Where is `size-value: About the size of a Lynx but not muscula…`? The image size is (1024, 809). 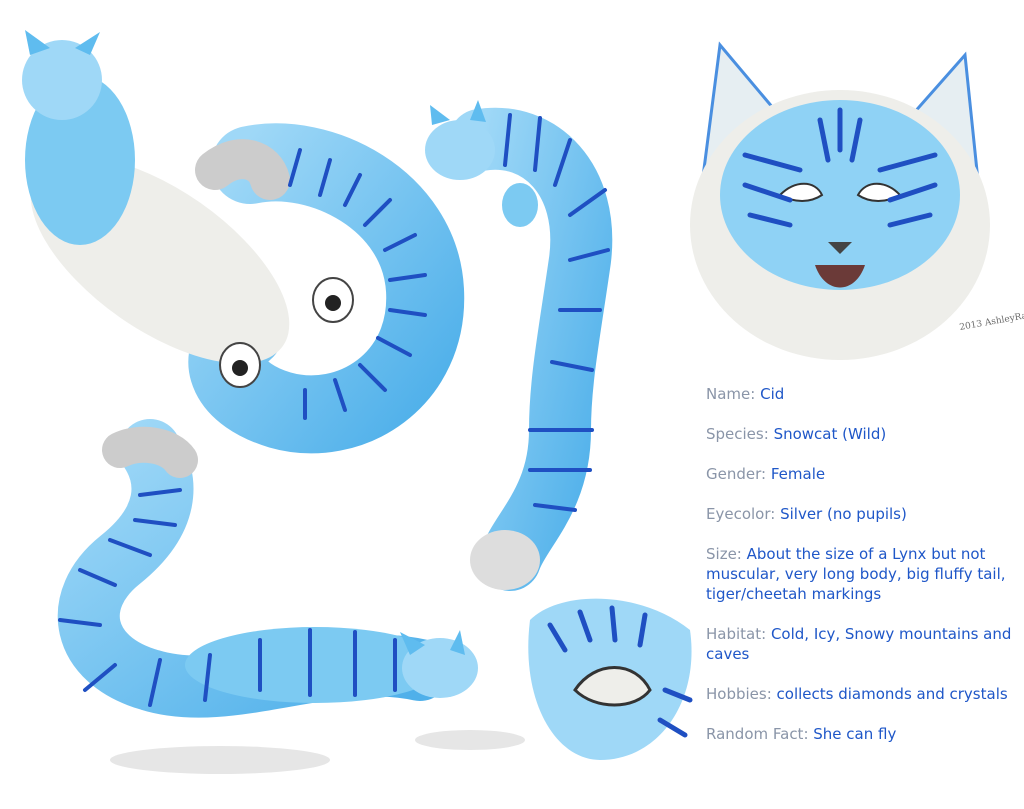
size-value: About the size of a Lynx but not muscula… is located at coordinates (856, 574).